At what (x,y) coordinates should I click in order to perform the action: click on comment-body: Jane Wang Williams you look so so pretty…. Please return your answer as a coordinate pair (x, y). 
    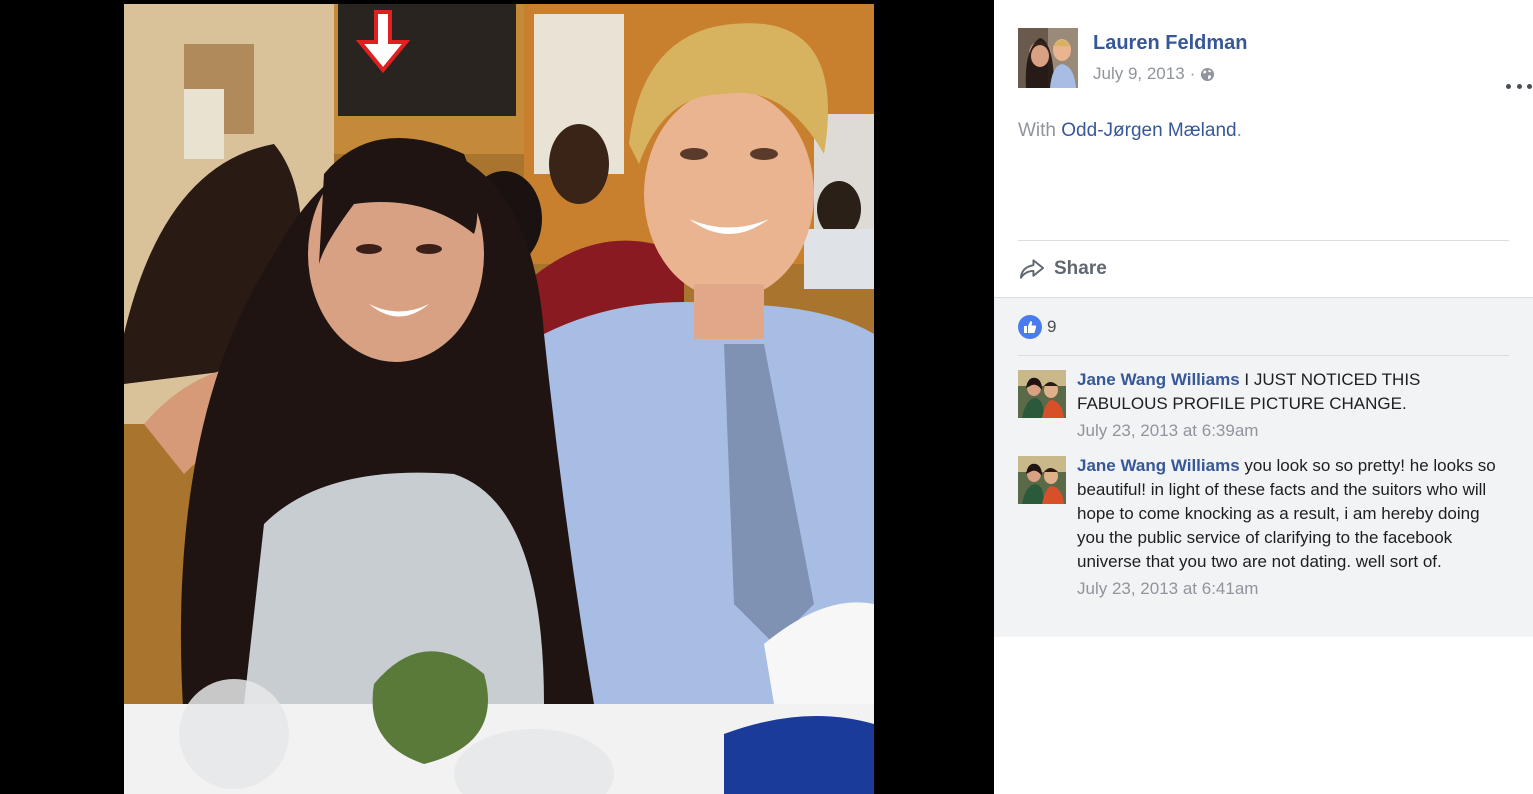
    Looking at the image, I should click on (1287, 527).